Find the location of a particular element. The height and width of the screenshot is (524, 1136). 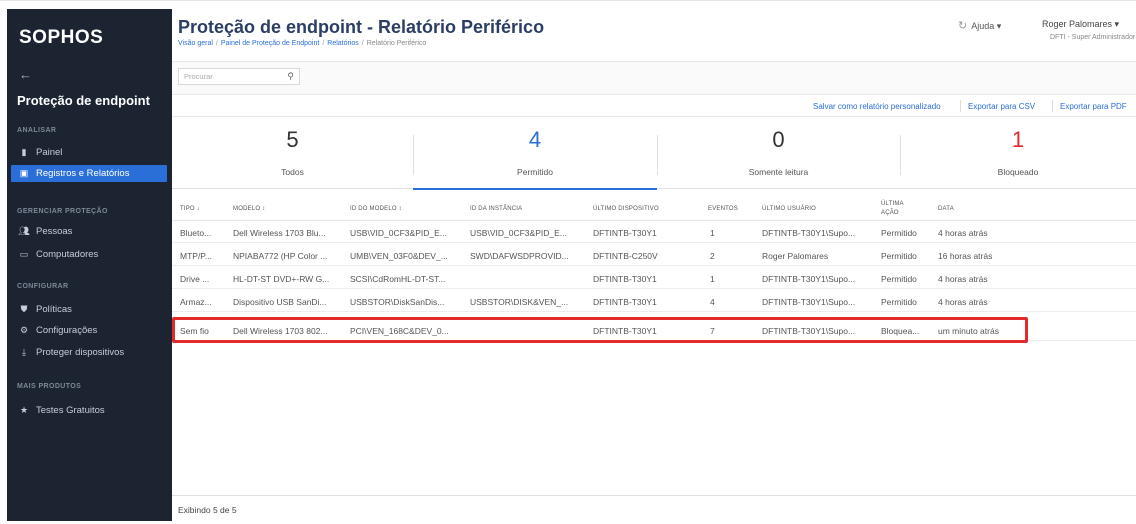

user-role: DFTI - Super Administrador is located at coordinates (1093, 37).